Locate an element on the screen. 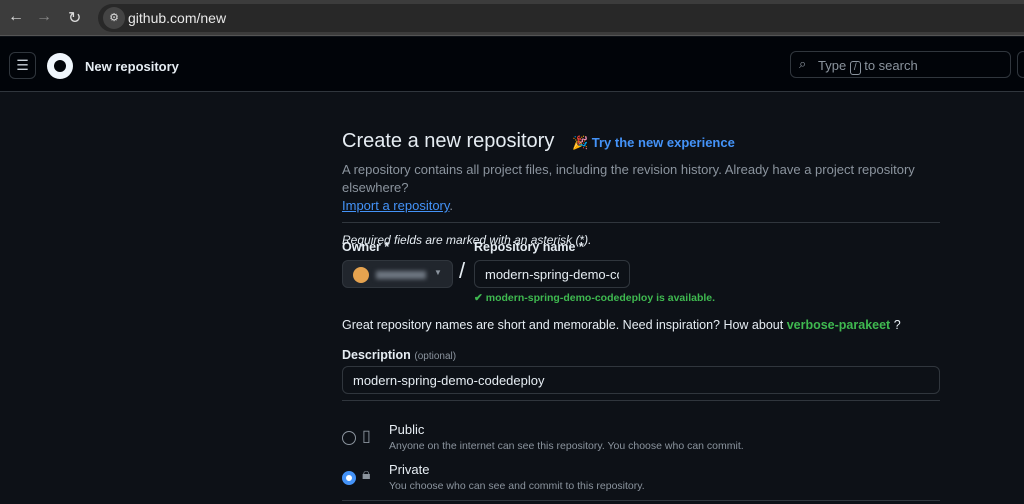  owner-label: Owner * is located at coordinates (366, 247).